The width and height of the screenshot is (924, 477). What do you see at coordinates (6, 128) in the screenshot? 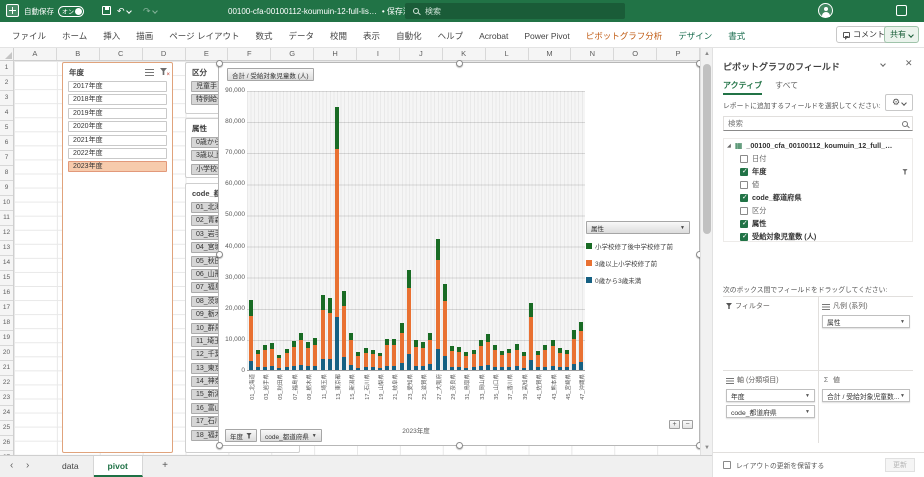
I see `row-header-5: 5` at bounding box center [6, 128].